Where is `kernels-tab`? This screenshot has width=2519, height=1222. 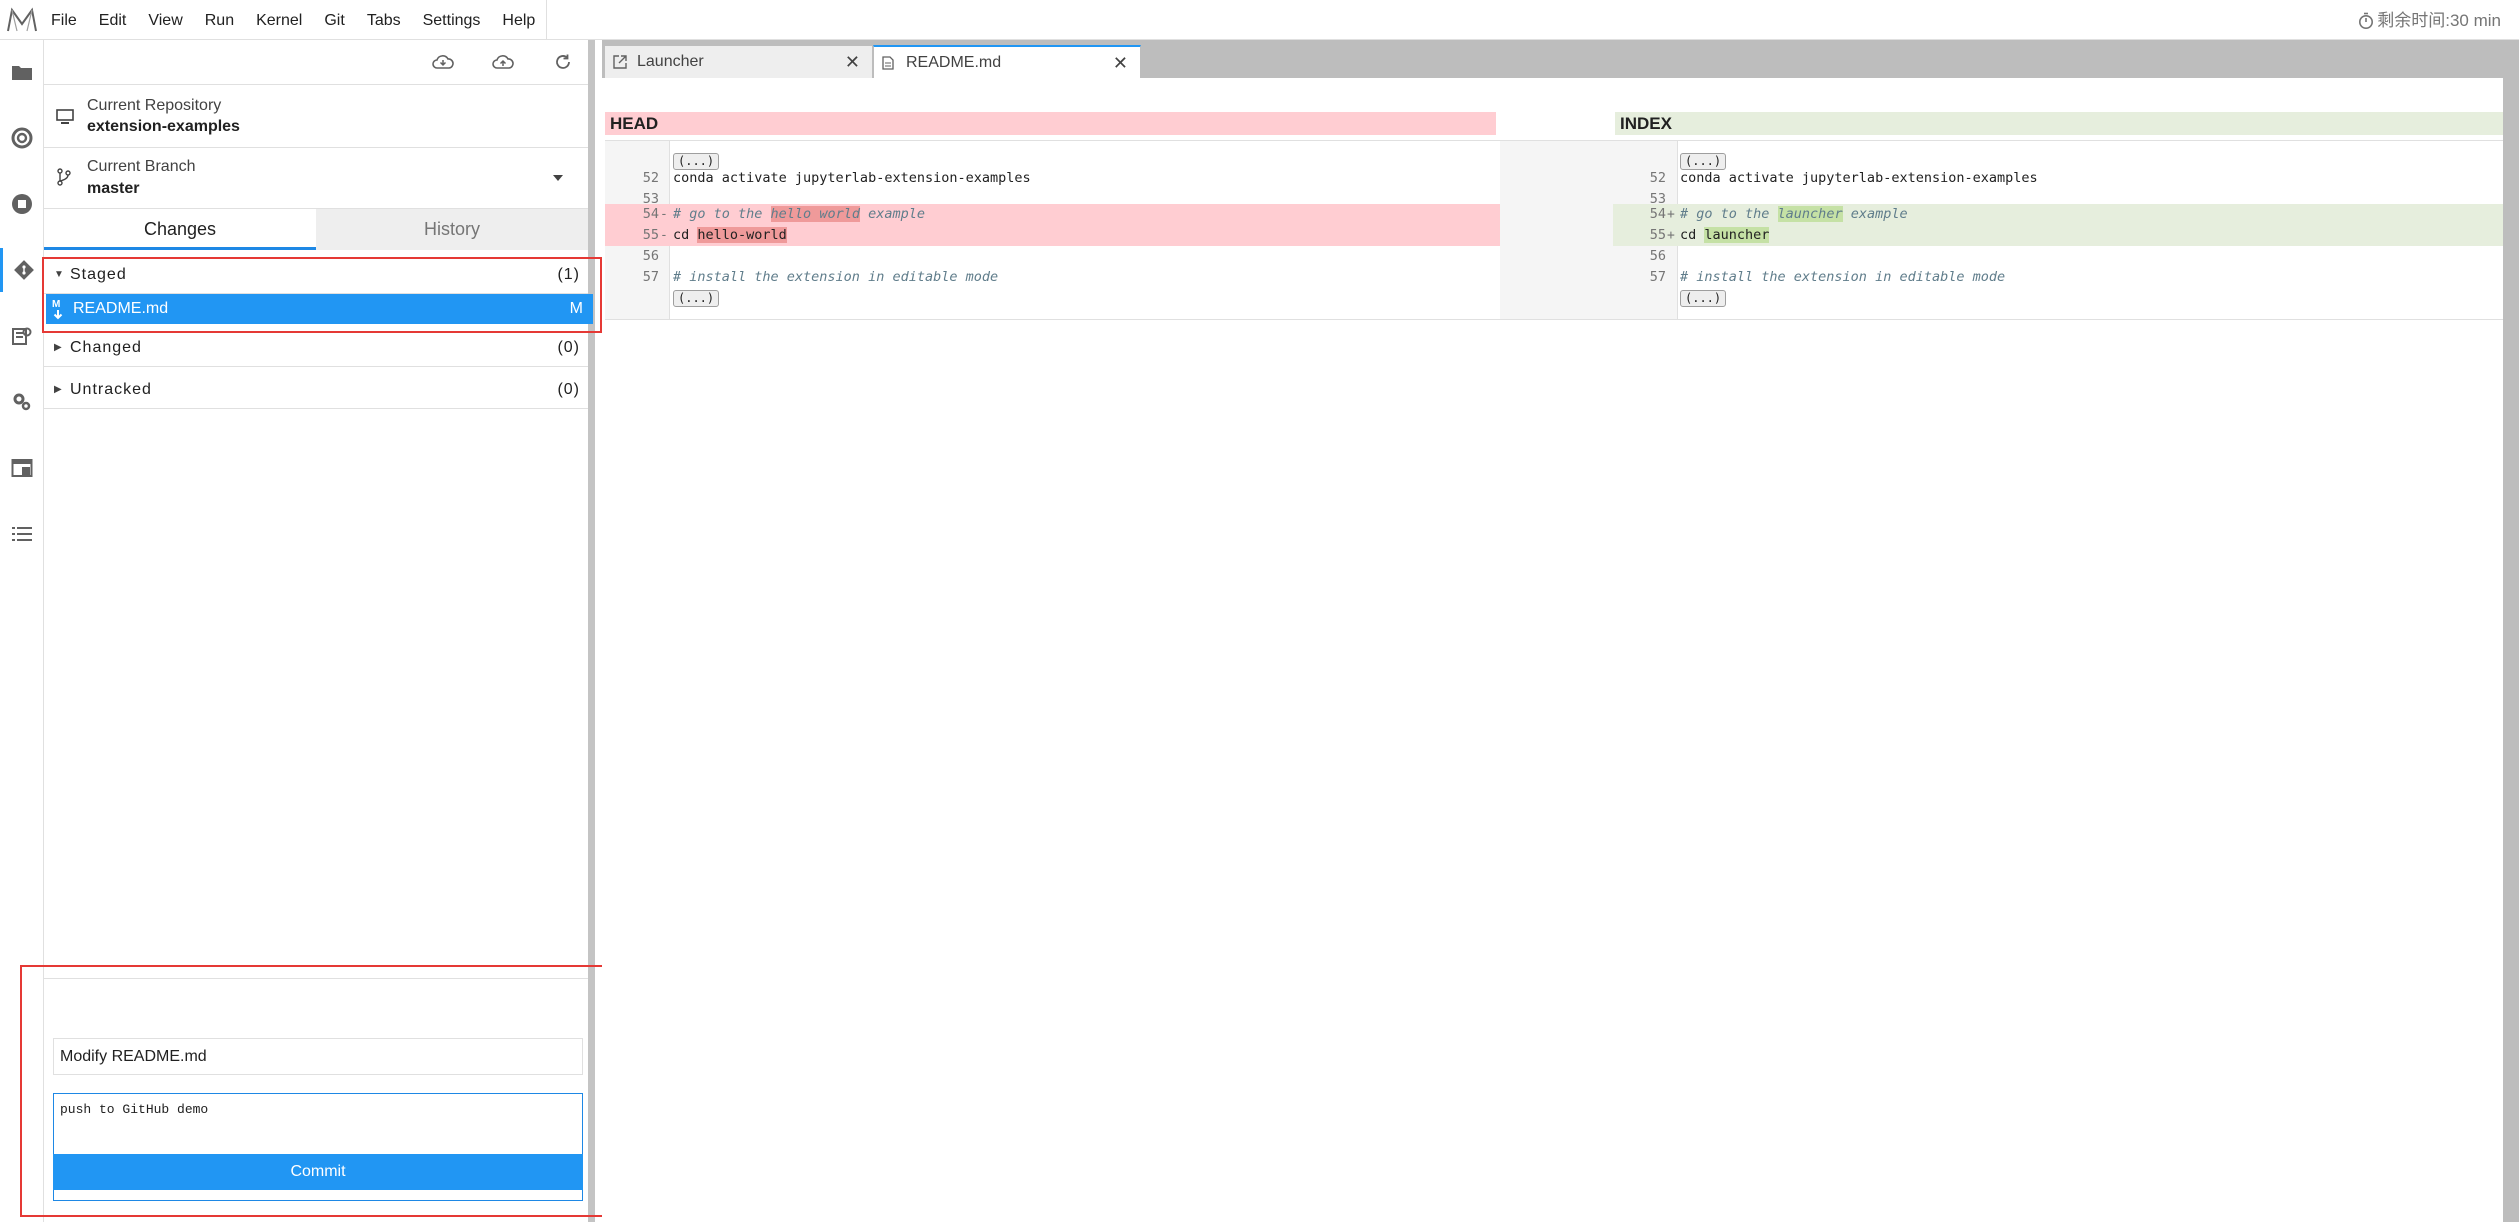
kernels-tab is located at coordinates (22, 204).